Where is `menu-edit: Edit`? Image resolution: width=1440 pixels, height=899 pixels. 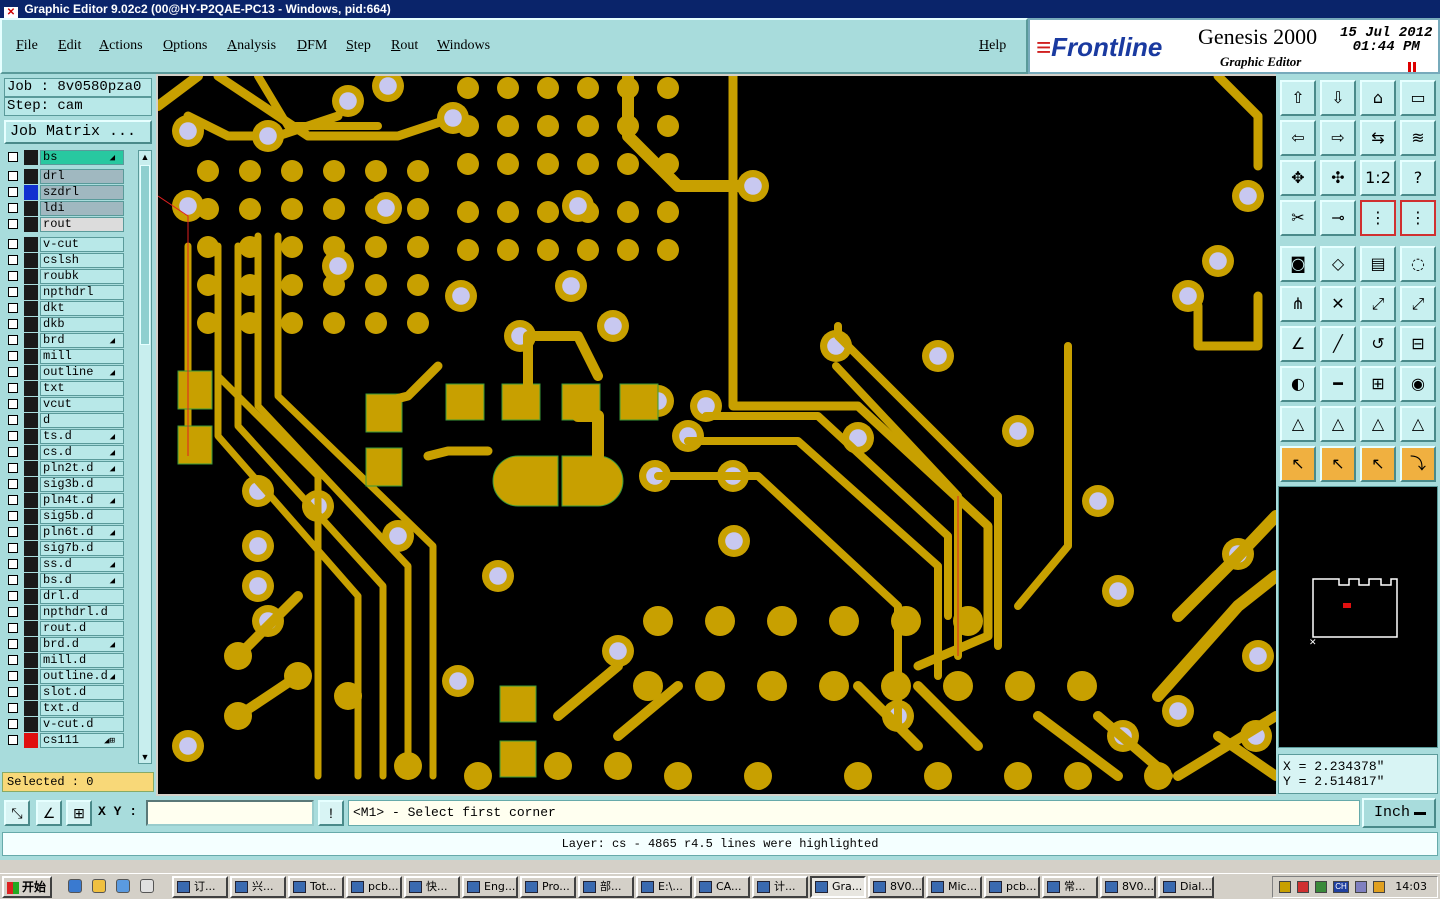
menu-edit: Edit is located at coordinates (69, 46).